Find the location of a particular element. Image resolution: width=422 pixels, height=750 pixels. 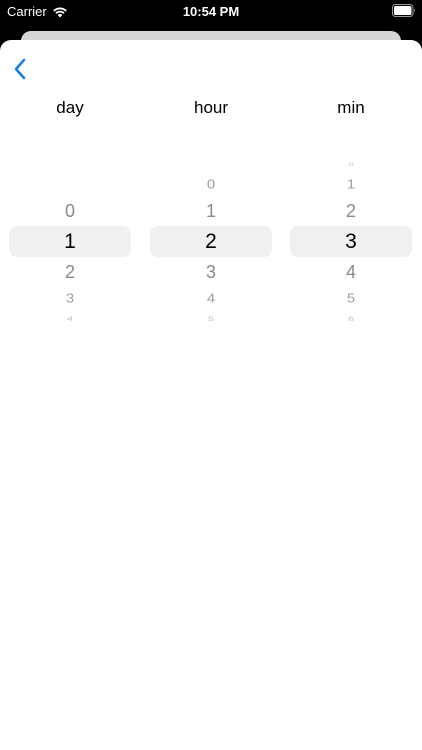

back-button is located at coordinates (20, 69).